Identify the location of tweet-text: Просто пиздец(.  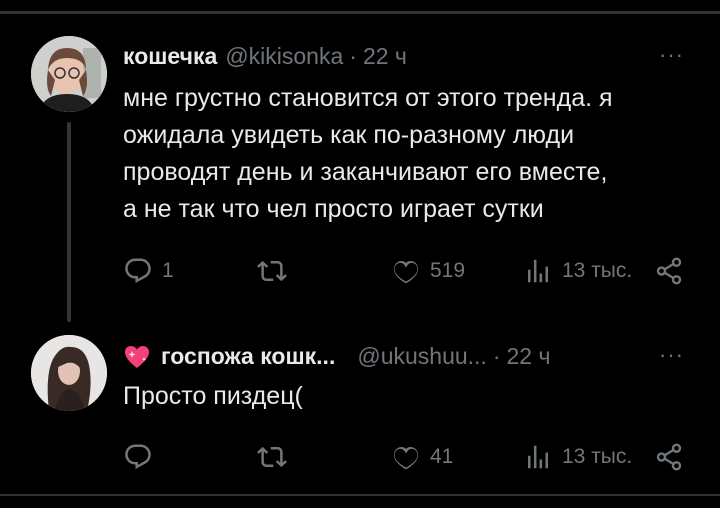
(213, 396).